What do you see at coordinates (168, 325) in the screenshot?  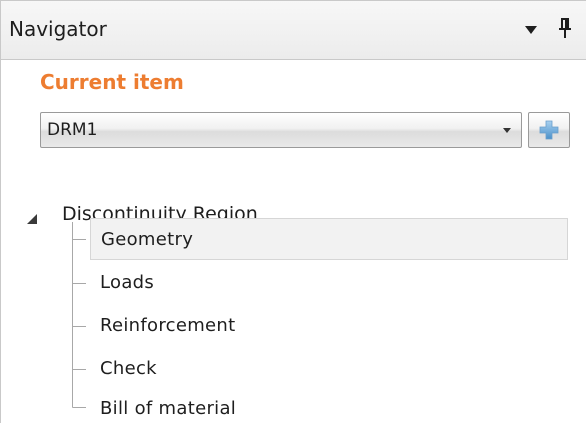 I see `tree-item-label: Reinforcement` at bounding box center [168, 325].